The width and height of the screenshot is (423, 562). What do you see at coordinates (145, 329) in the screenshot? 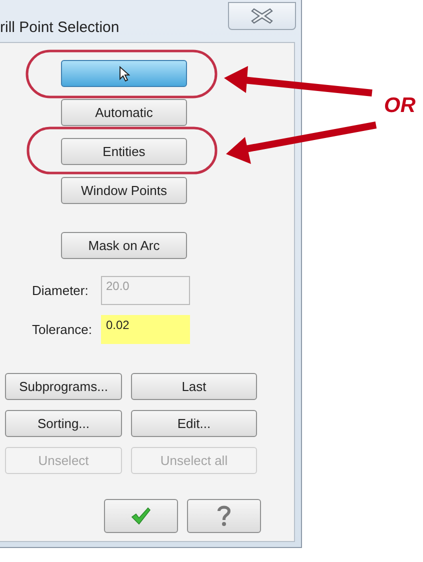
I see `input-field: 0.02` at bounding box center [145, 329].